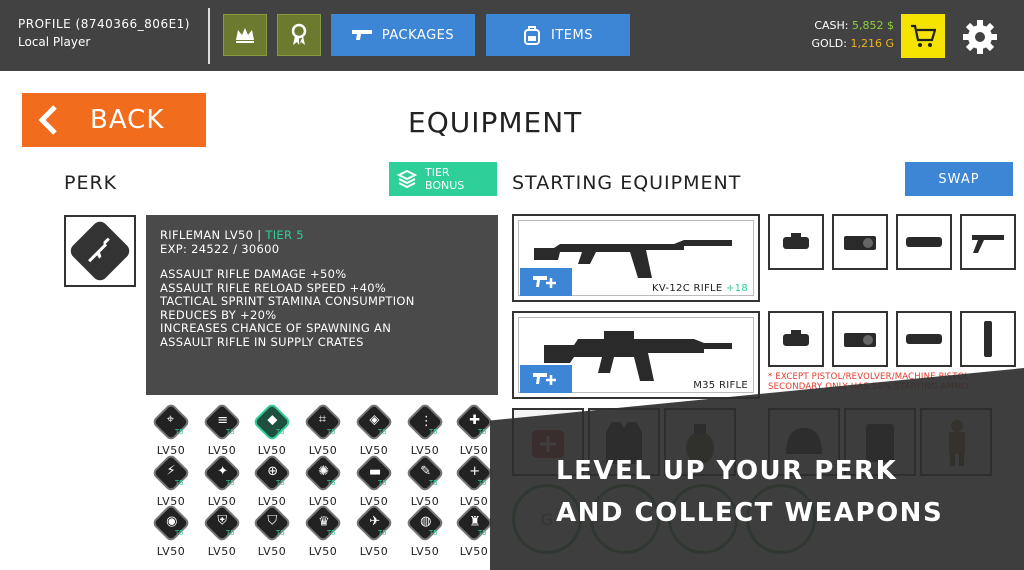 The height and width of the screenshot is (570, 1024). I want to click on cash-display: CASH: 5,852 $, so click(854, 25).